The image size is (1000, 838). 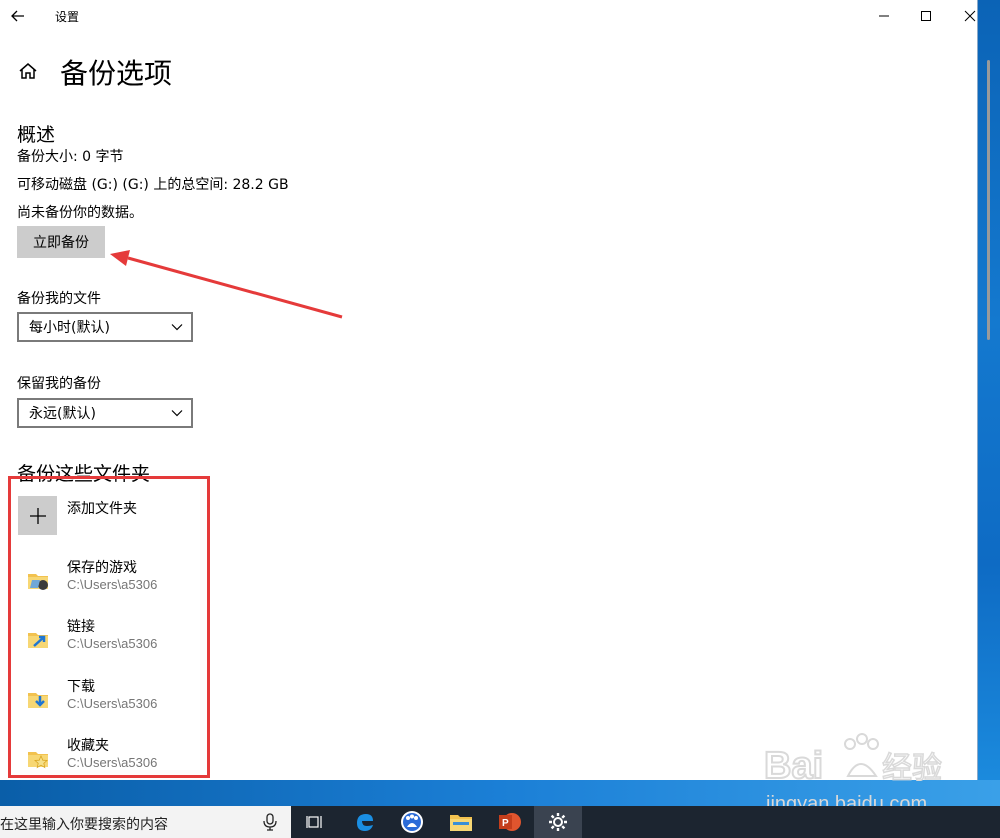 I want to click on backup-status-text: 尚未备份你的数据。, so click(x=80, y=213).